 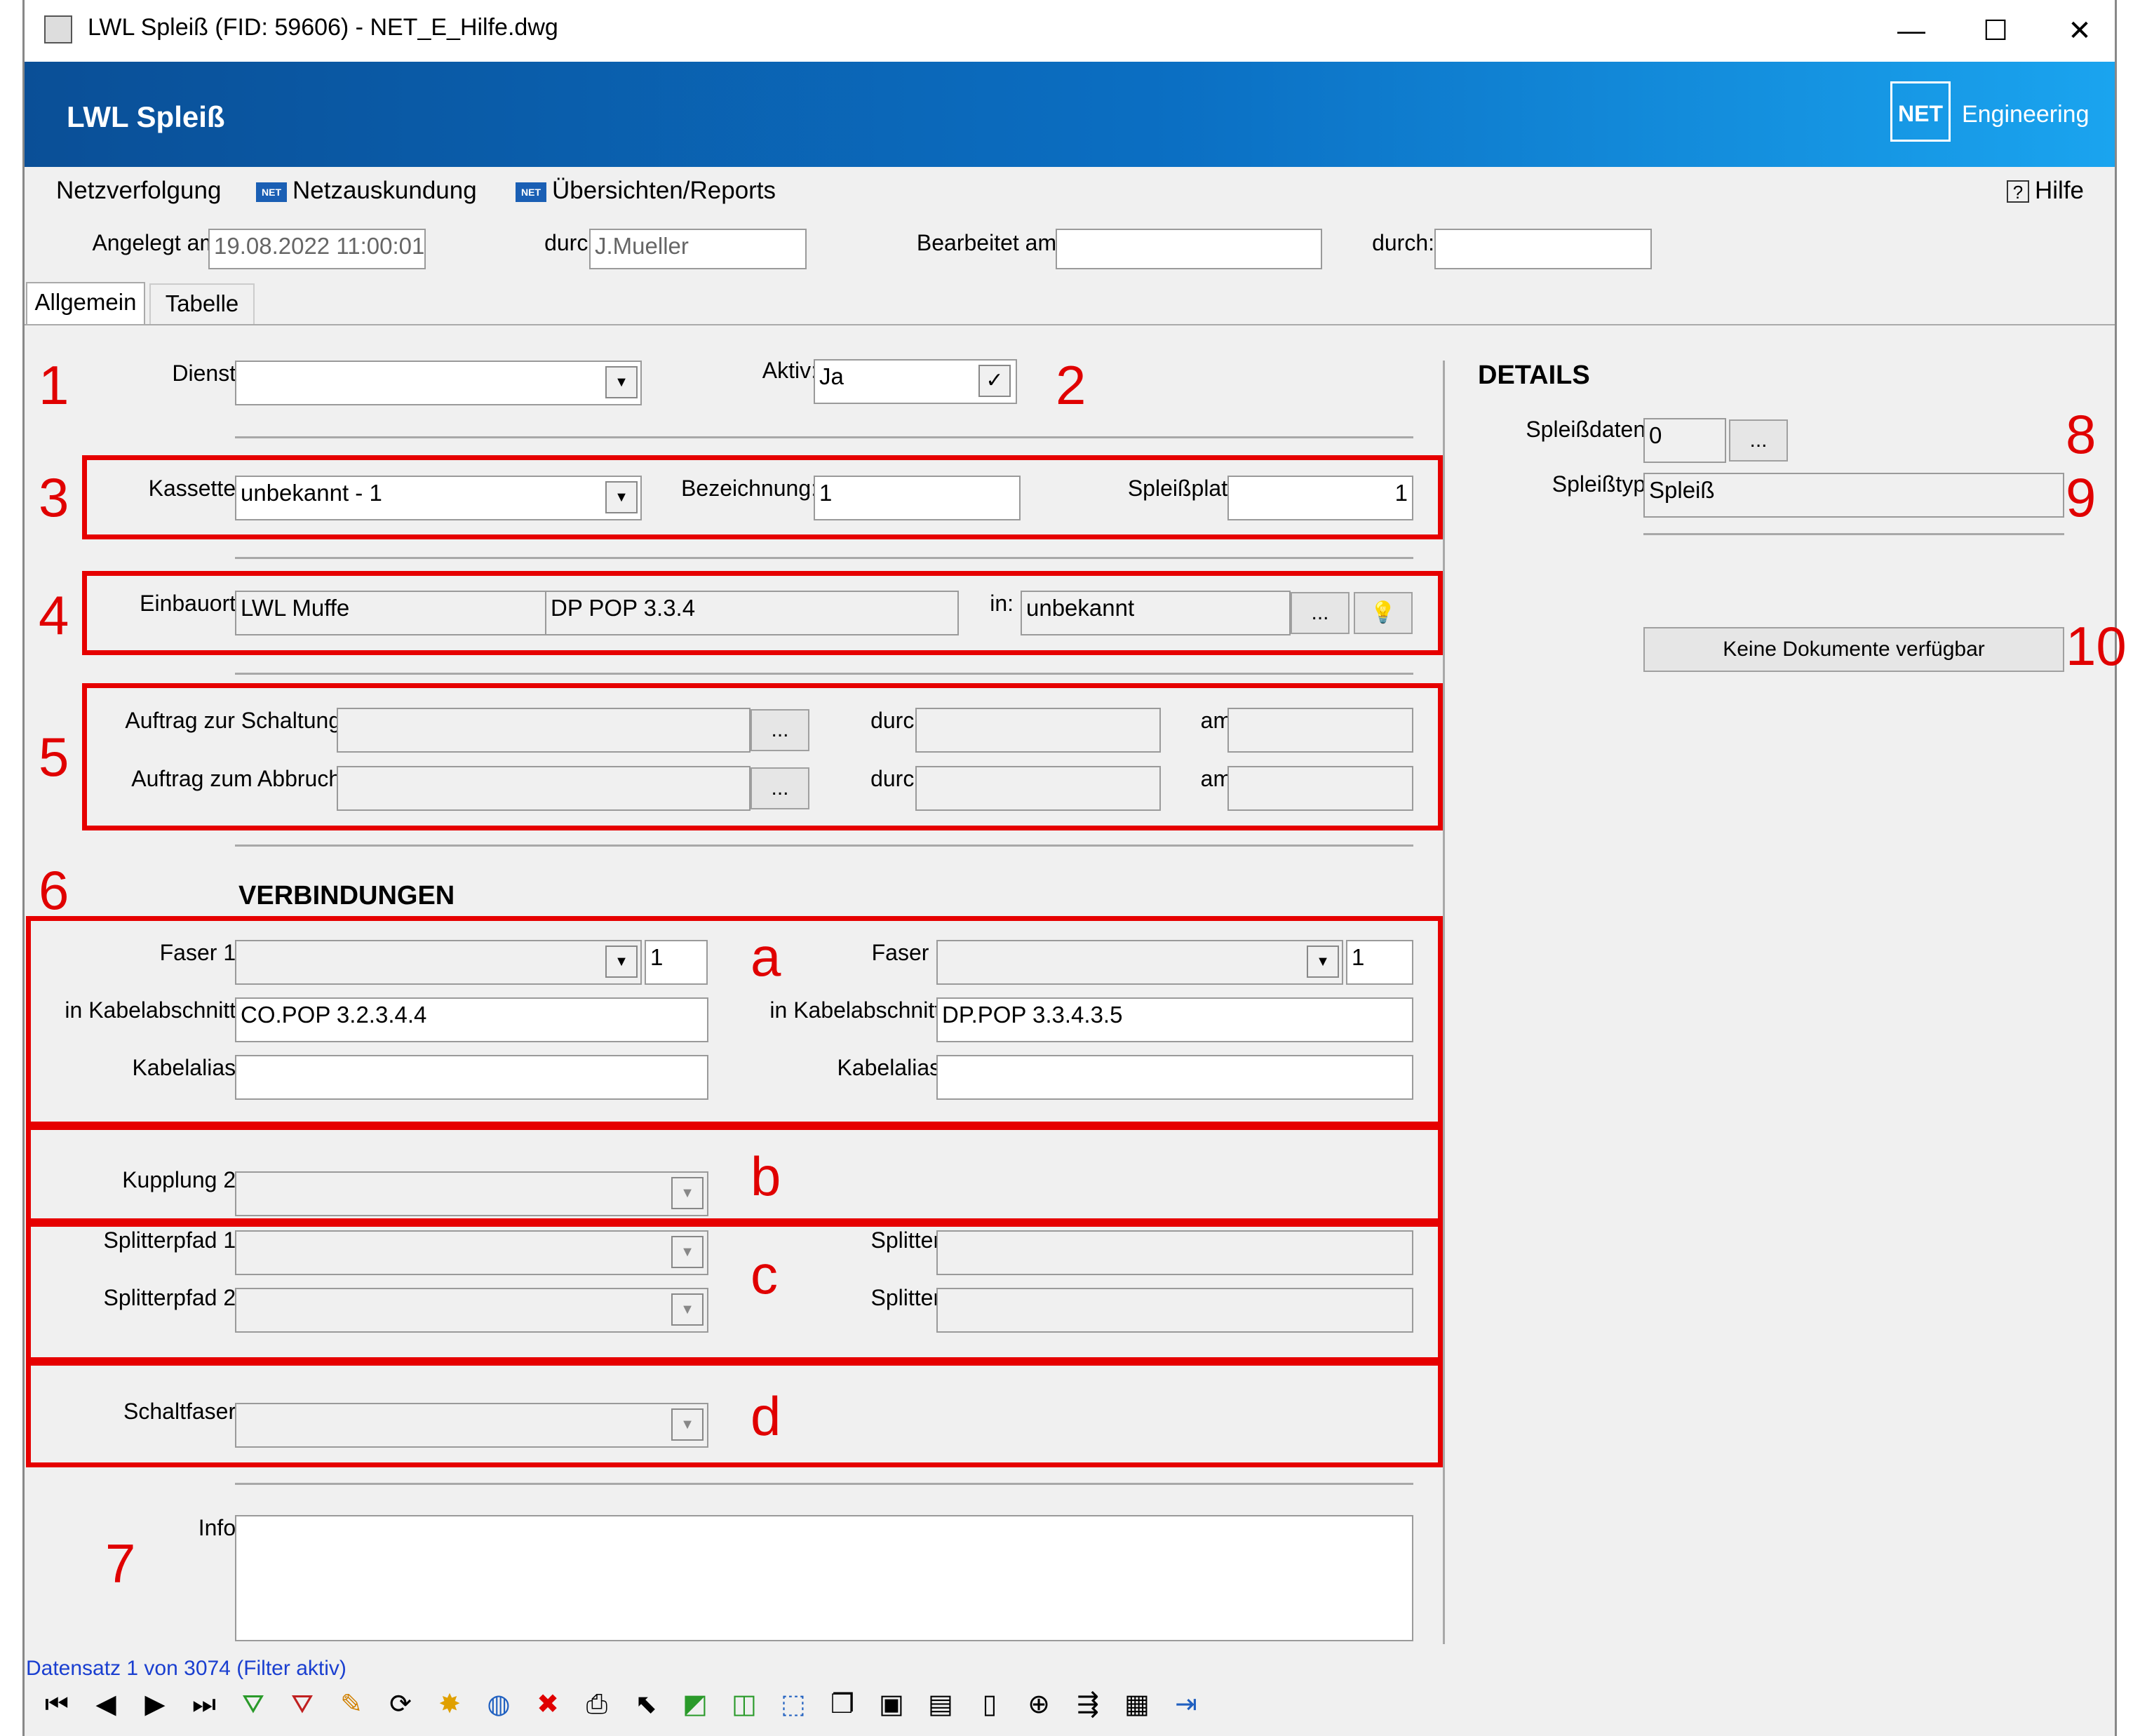 What do you see at coordinates (120, 1563) in the screenshot?
I see `annotation-7: 7` at bounding box center [120, 1563].